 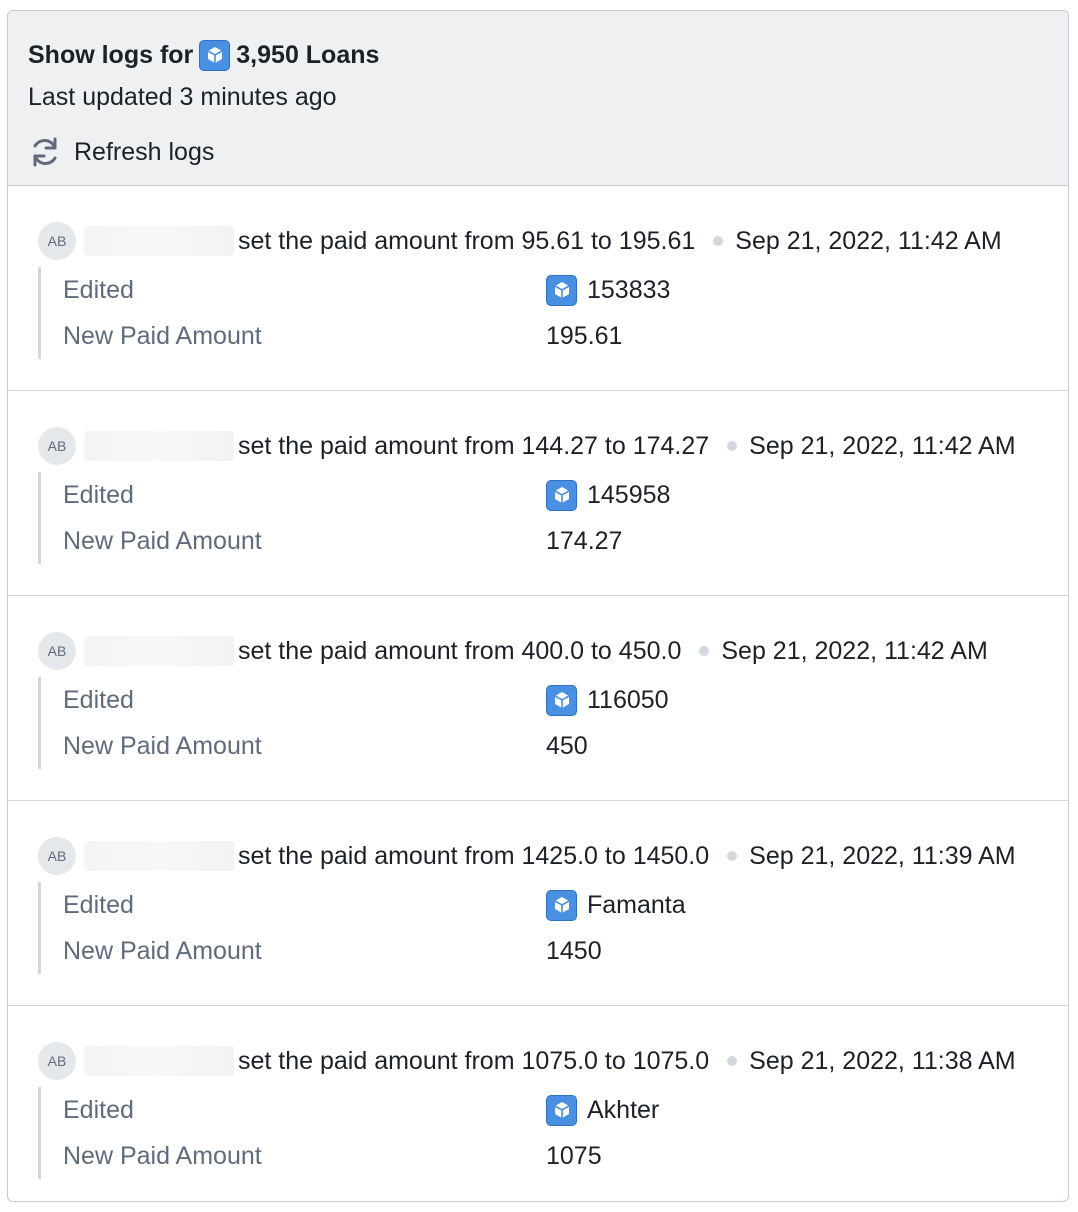 What do you see at coordinates (629, 494) in the screenshot?
I see `edited-object-name: 145958` at bounding box center [629, 494].